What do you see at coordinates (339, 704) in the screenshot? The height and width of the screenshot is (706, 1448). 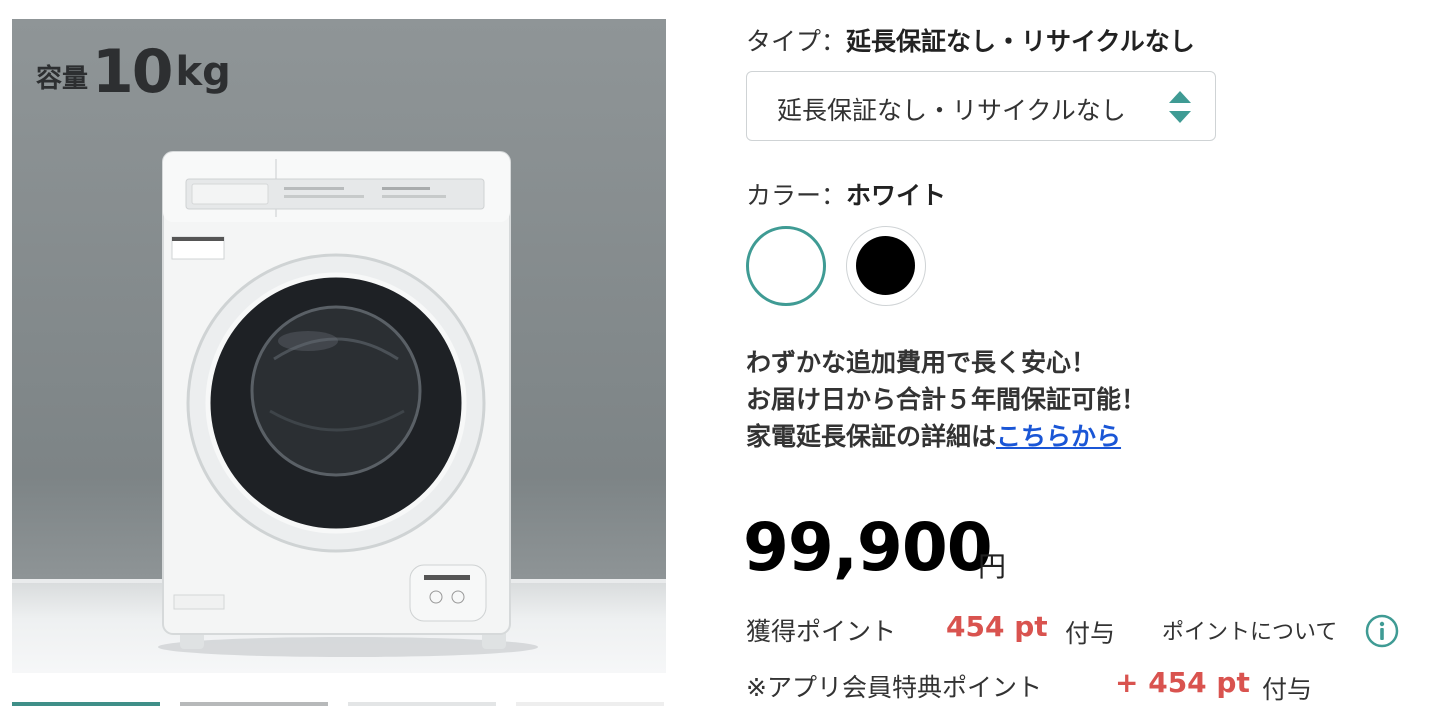 I see `thumbnail-strip` at bounding box center [339, 704].